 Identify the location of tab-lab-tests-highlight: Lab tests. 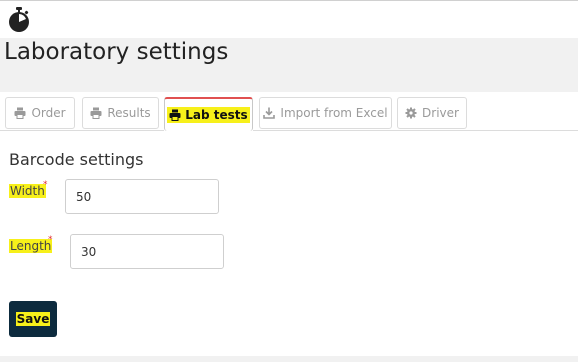
(208, 115).